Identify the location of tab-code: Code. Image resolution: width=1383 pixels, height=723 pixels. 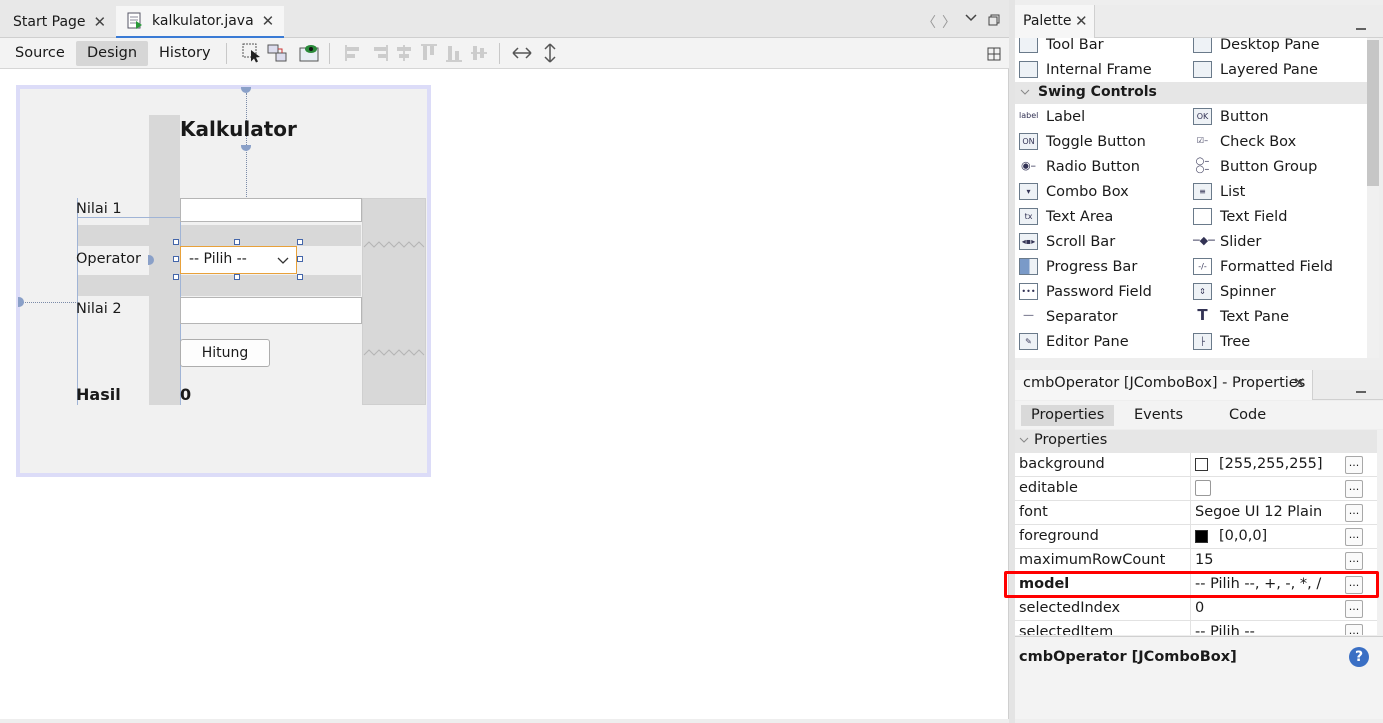
(1247, 415).